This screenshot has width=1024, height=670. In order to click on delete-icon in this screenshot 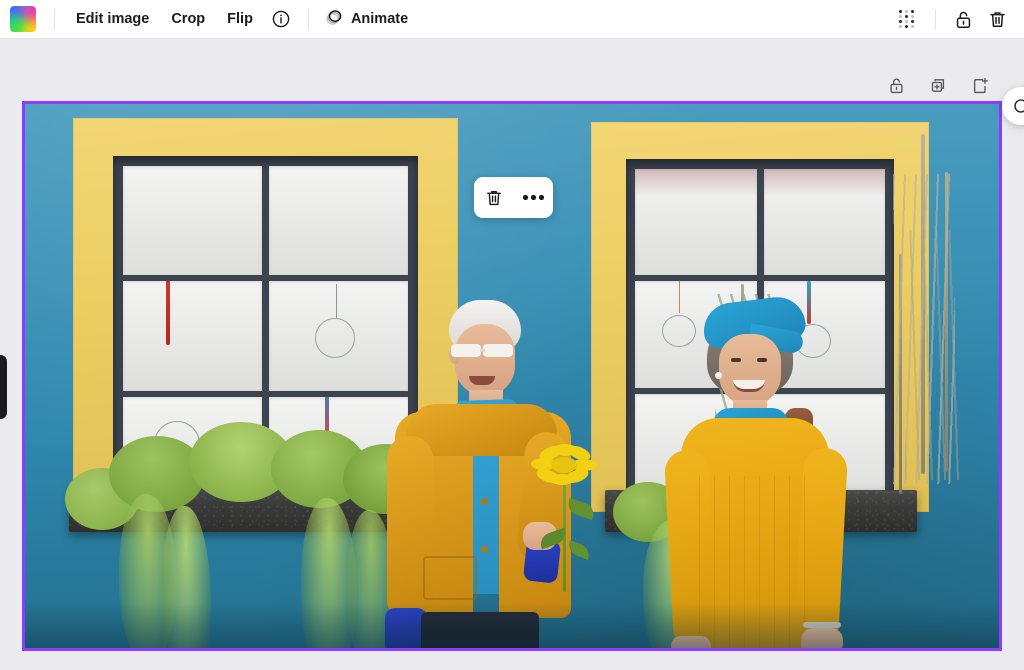, I will do `click(997, 19)`.